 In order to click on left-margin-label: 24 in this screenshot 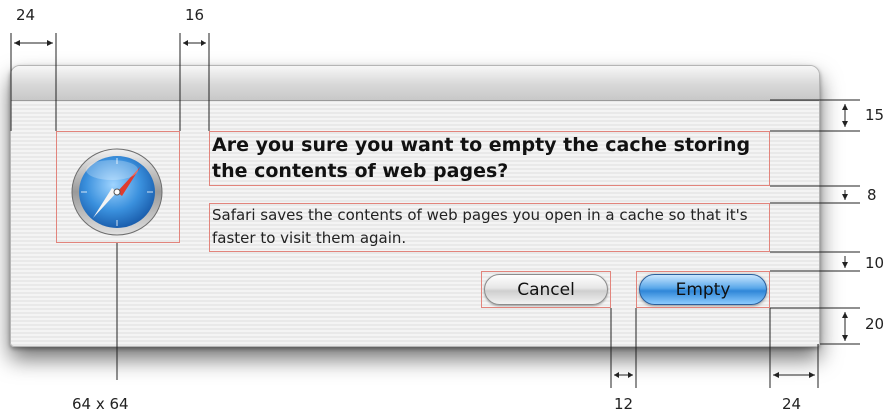, I will do `click(26, 15)`.